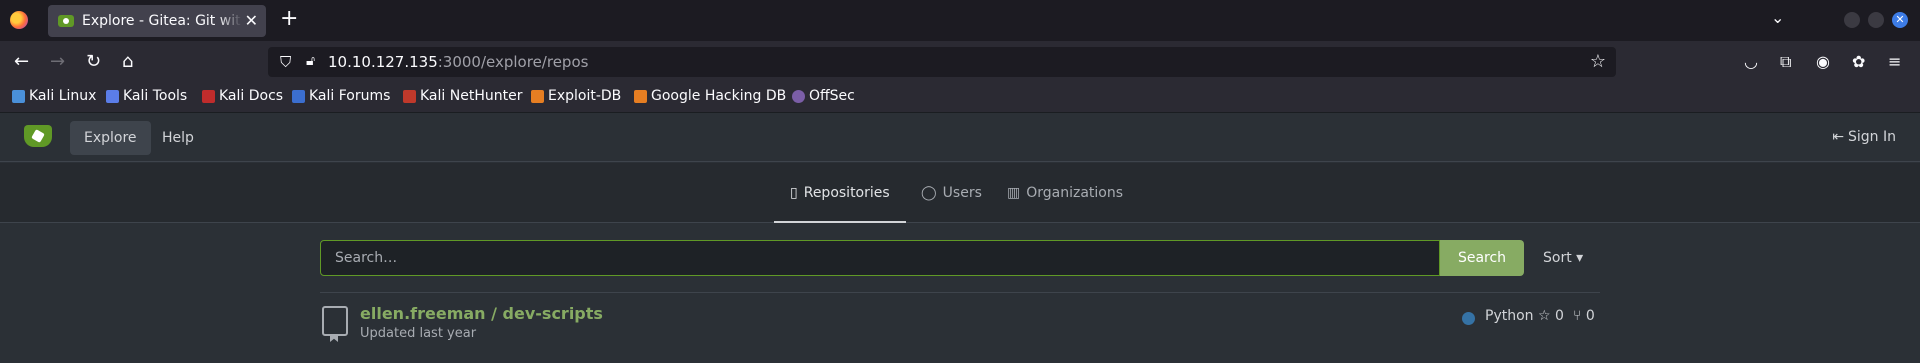 This screenshot has height=363, width=1920. What do you see at coordinates (576, 96) in the screenshot?
I see `bookmark-exploit-db: Exploit-DB` at bounding box center [576, 96].